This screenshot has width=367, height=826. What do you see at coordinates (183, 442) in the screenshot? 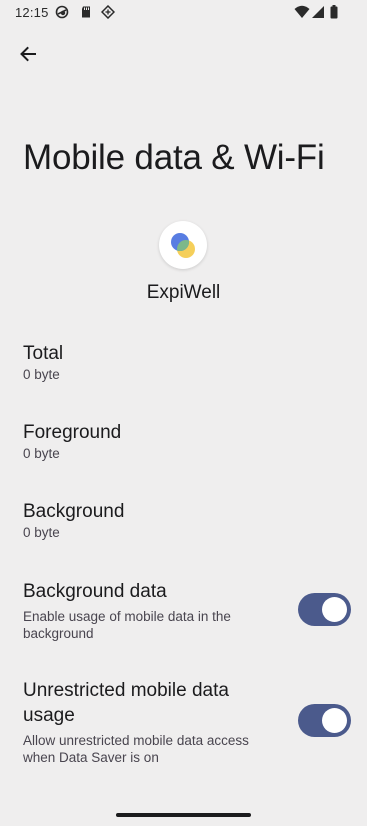
I see `usage-foreground: Foreground 0 byte` at bounding box center [183, 442].